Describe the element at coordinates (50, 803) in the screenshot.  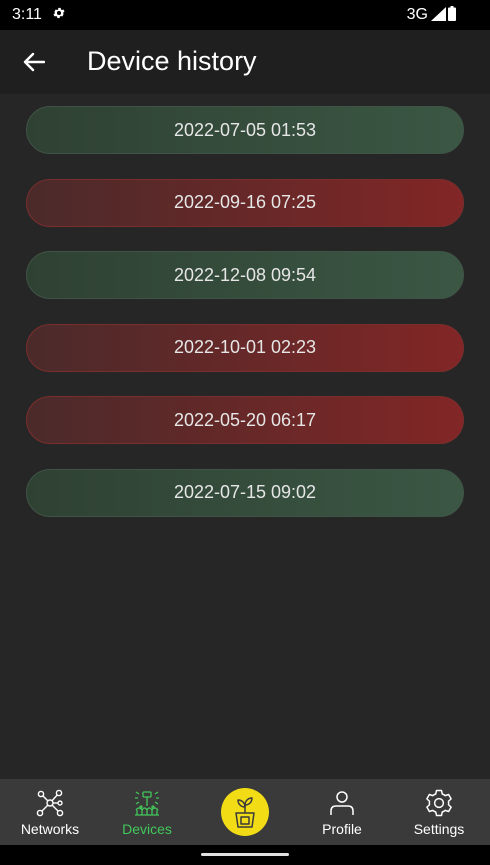
I see `network-icon` at that location.